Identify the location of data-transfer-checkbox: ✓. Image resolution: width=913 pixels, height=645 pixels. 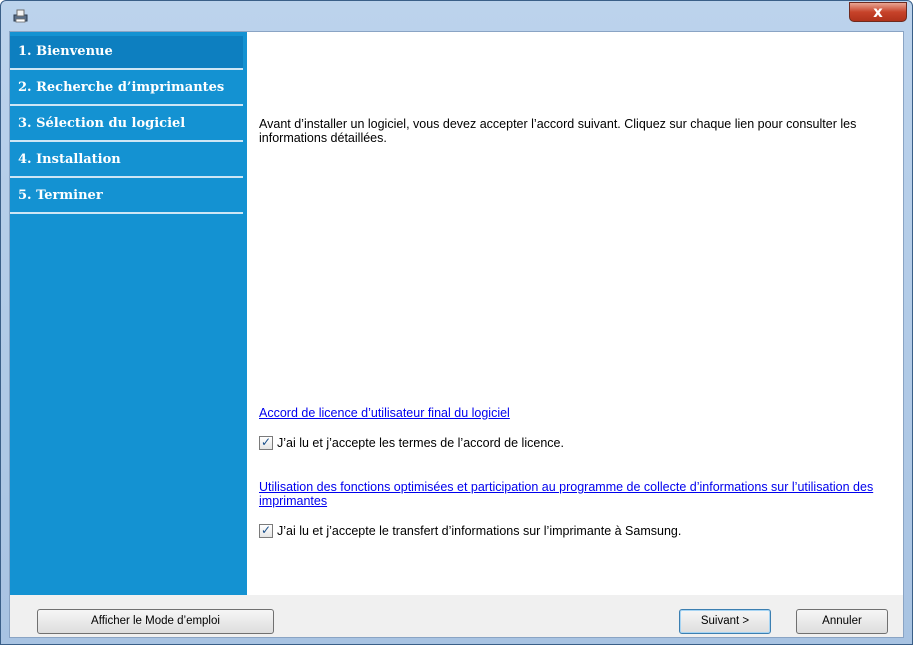
(266, 530).